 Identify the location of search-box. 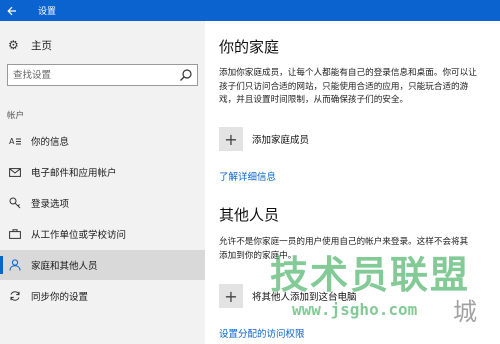
(102, 75).